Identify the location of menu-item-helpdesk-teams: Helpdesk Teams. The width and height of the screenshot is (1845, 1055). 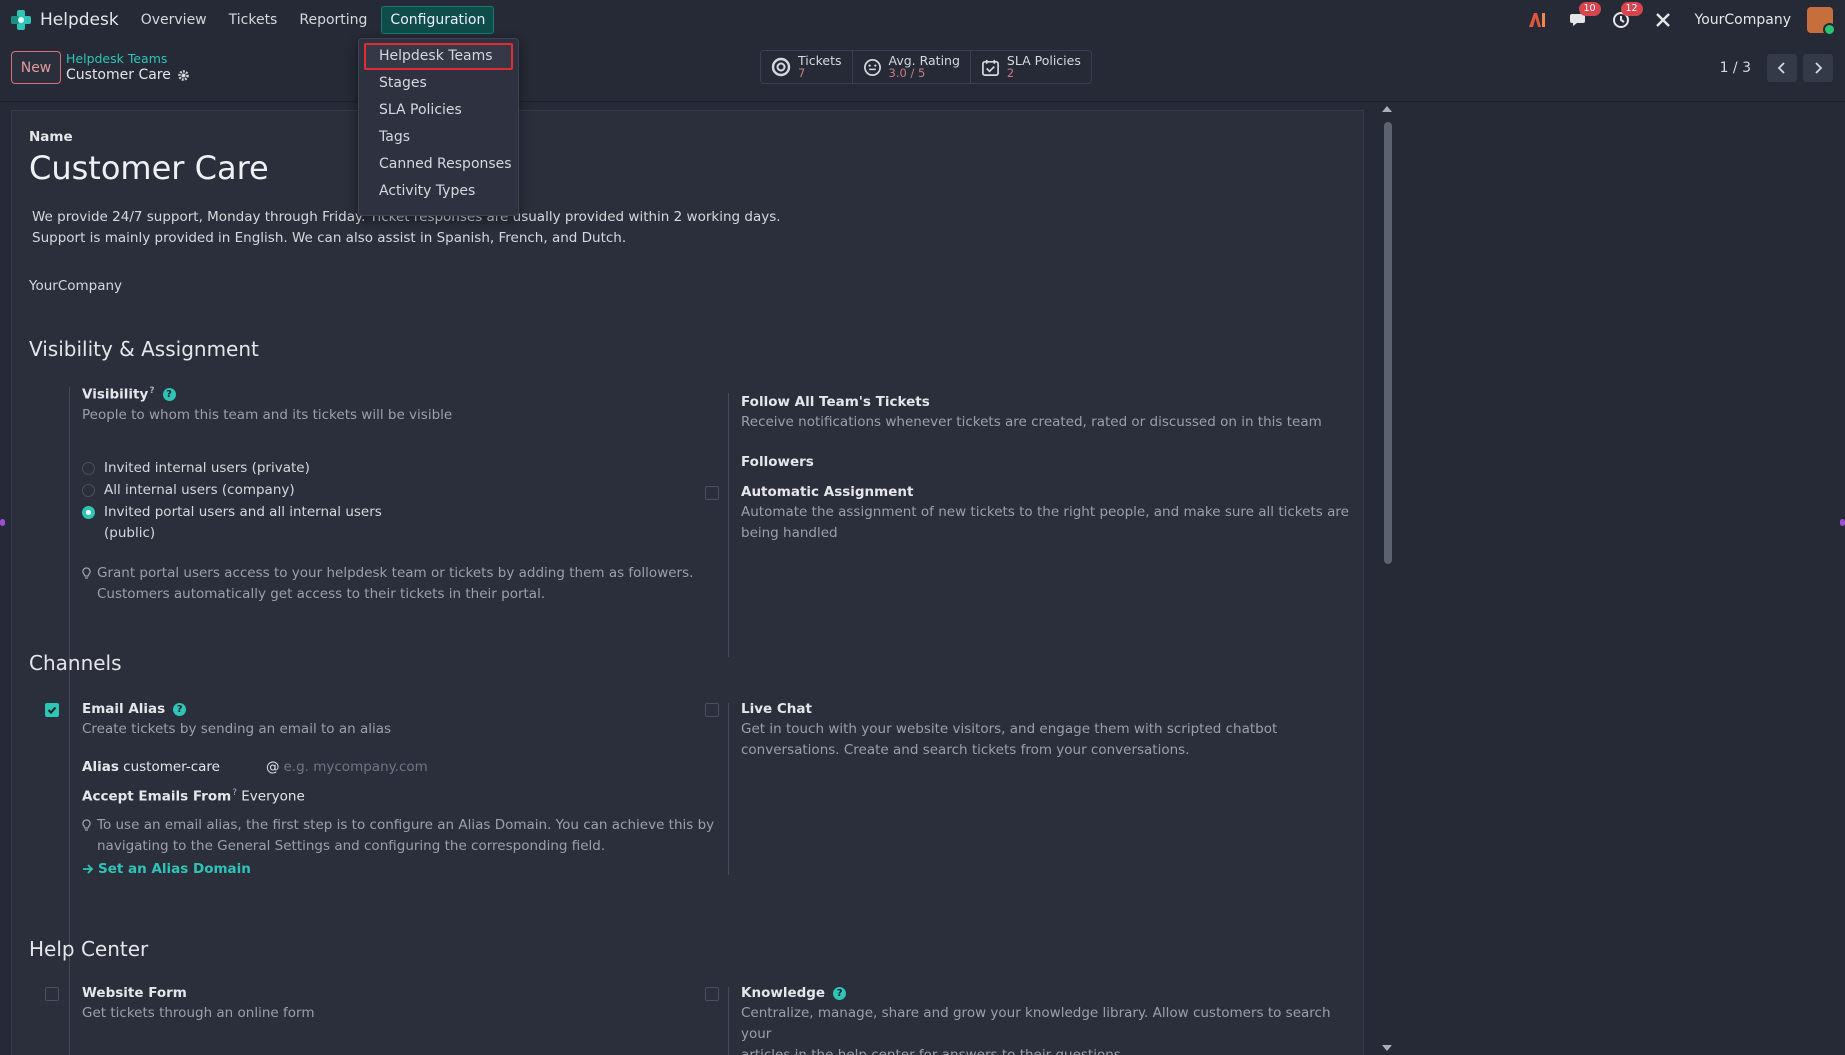
(438, 56).